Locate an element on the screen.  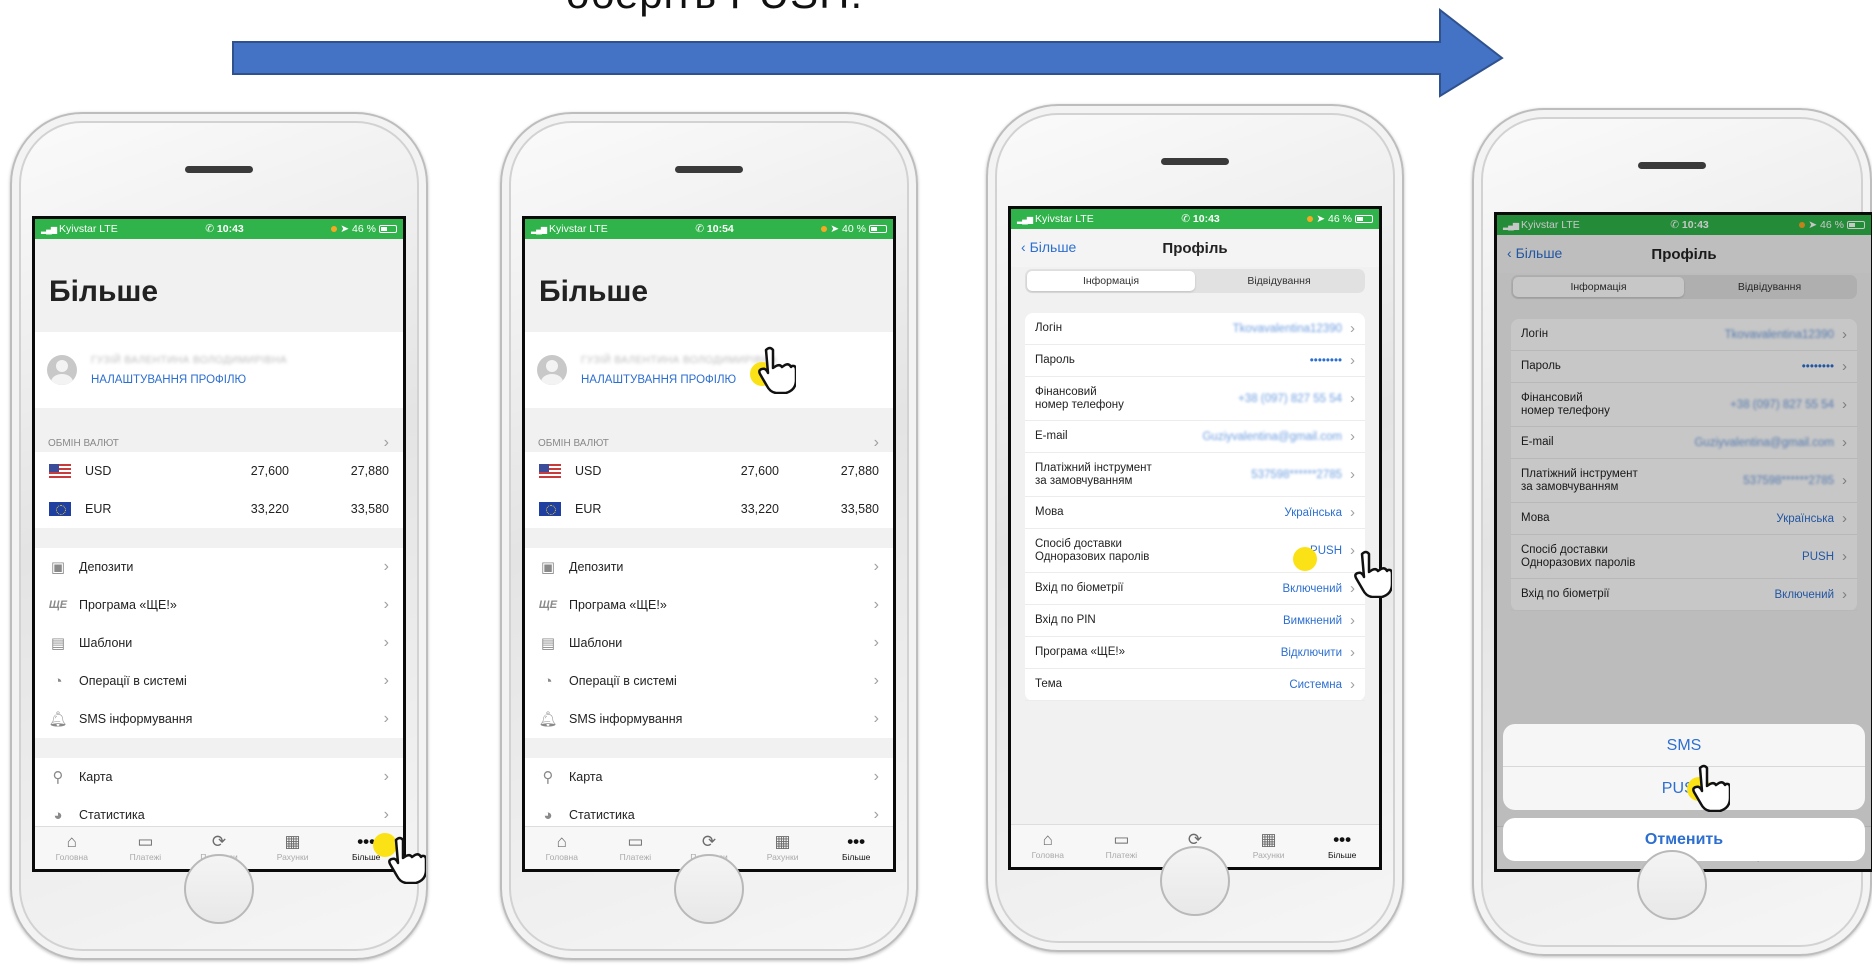
action-sheet-options: SMS PUSH is located at coordinates (1684, 767).